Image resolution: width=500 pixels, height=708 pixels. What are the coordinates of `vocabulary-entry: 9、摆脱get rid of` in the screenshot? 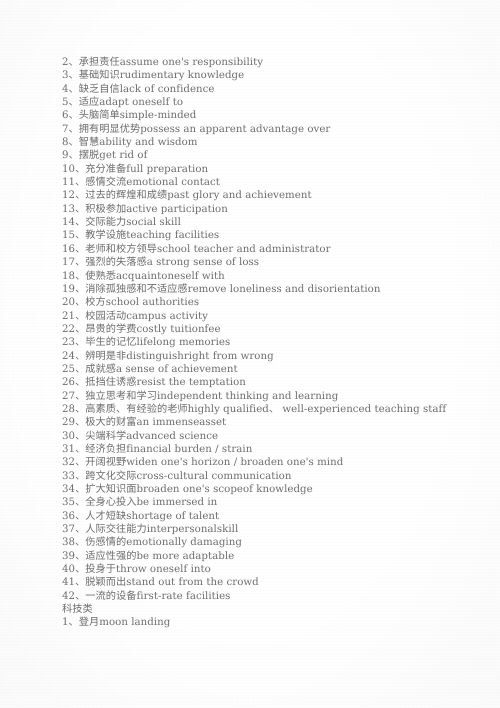 It's located at (105, 156).